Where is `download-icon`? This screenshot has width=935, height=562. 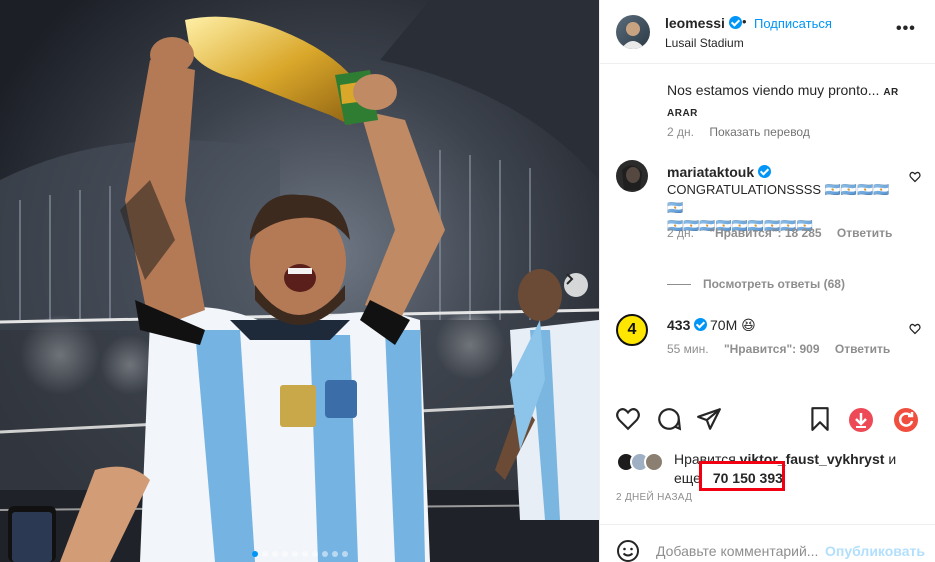
download-icon is located at coordinates (861, 420).